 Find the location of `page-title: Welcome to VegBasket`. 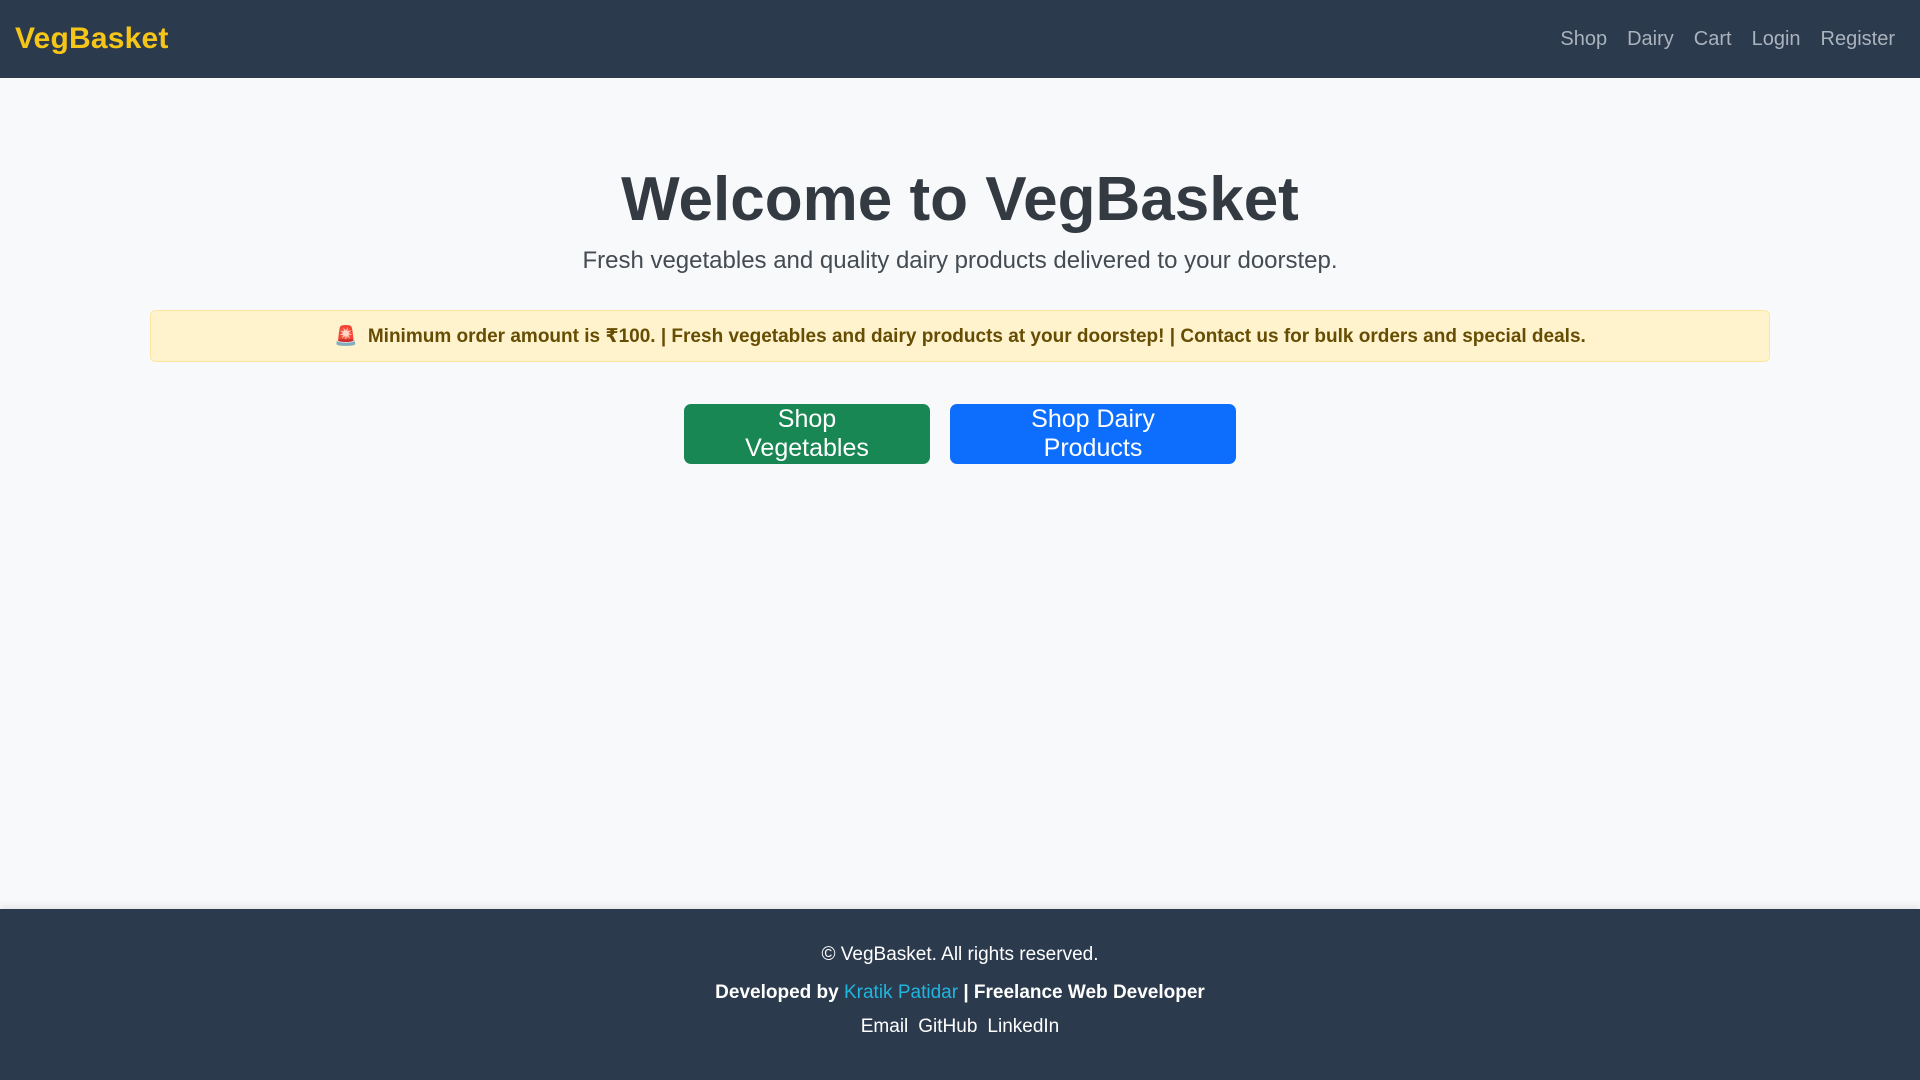

page-title: Welcome to VegBasket is located at coordinates (960, 199).